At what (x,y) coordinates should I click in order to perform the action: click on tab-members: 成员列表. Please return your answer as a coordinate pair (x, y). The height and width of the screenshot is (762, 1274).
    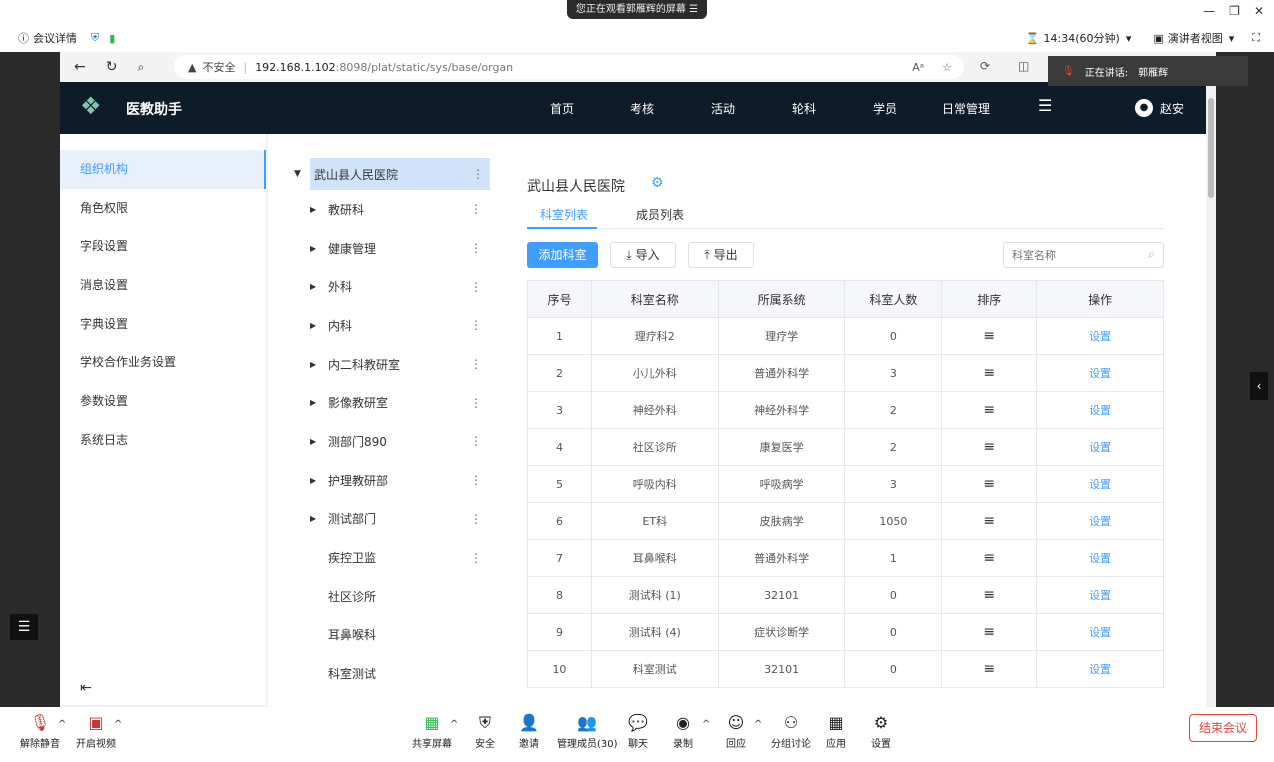
    Looking at the image, I should click on (660, 214).